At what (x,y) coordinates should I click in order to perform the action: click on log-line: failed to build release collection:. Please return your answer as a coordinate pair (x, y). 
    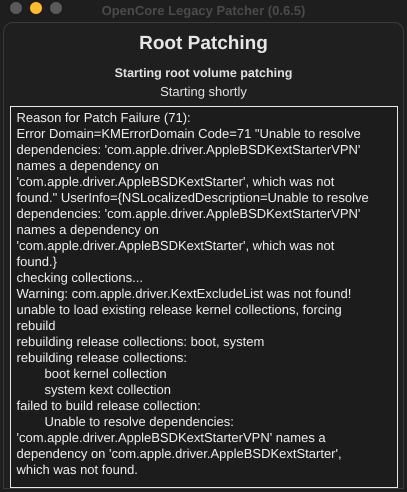
    Looking at the image, I should click on (109, 406).